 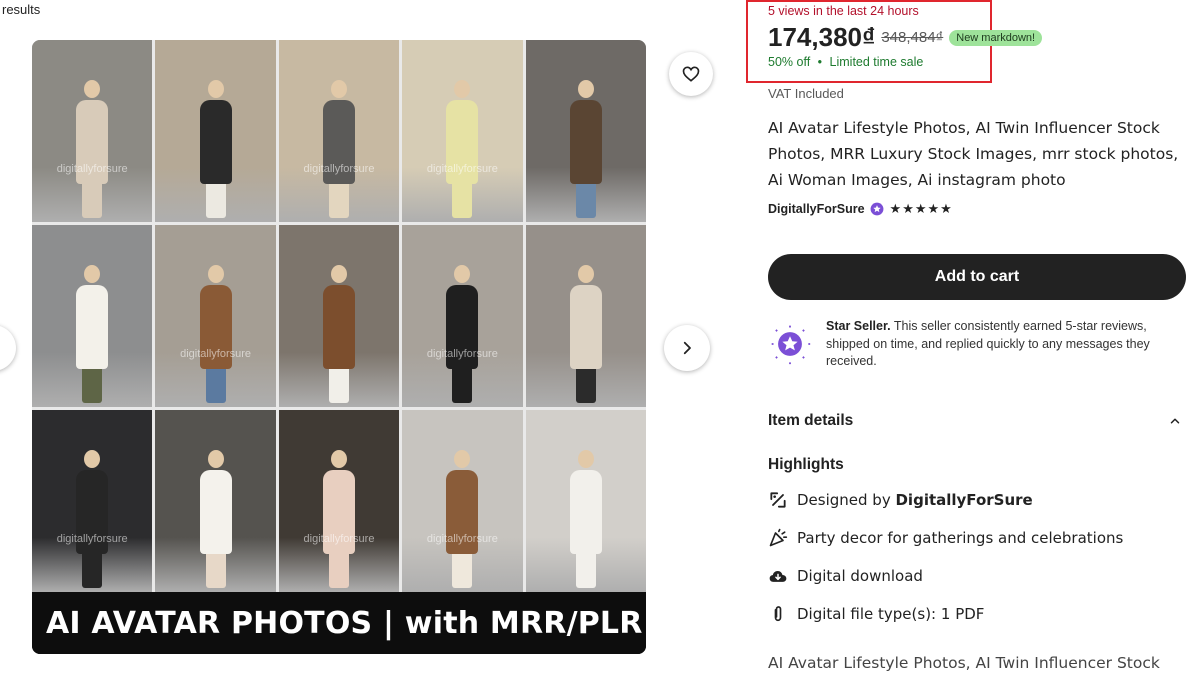 I want to click on star-seller-label: Star Seller., so click(x=858, y=326).